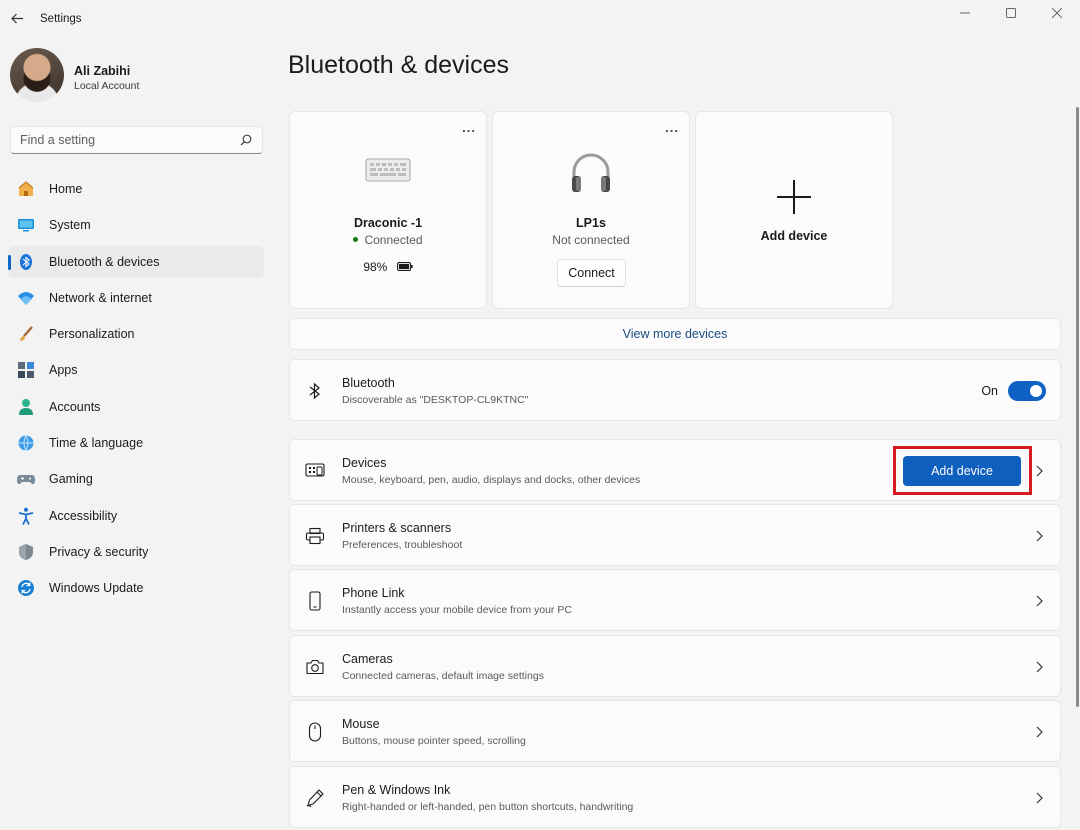  I want to click on update-icon, so click(26, 588).